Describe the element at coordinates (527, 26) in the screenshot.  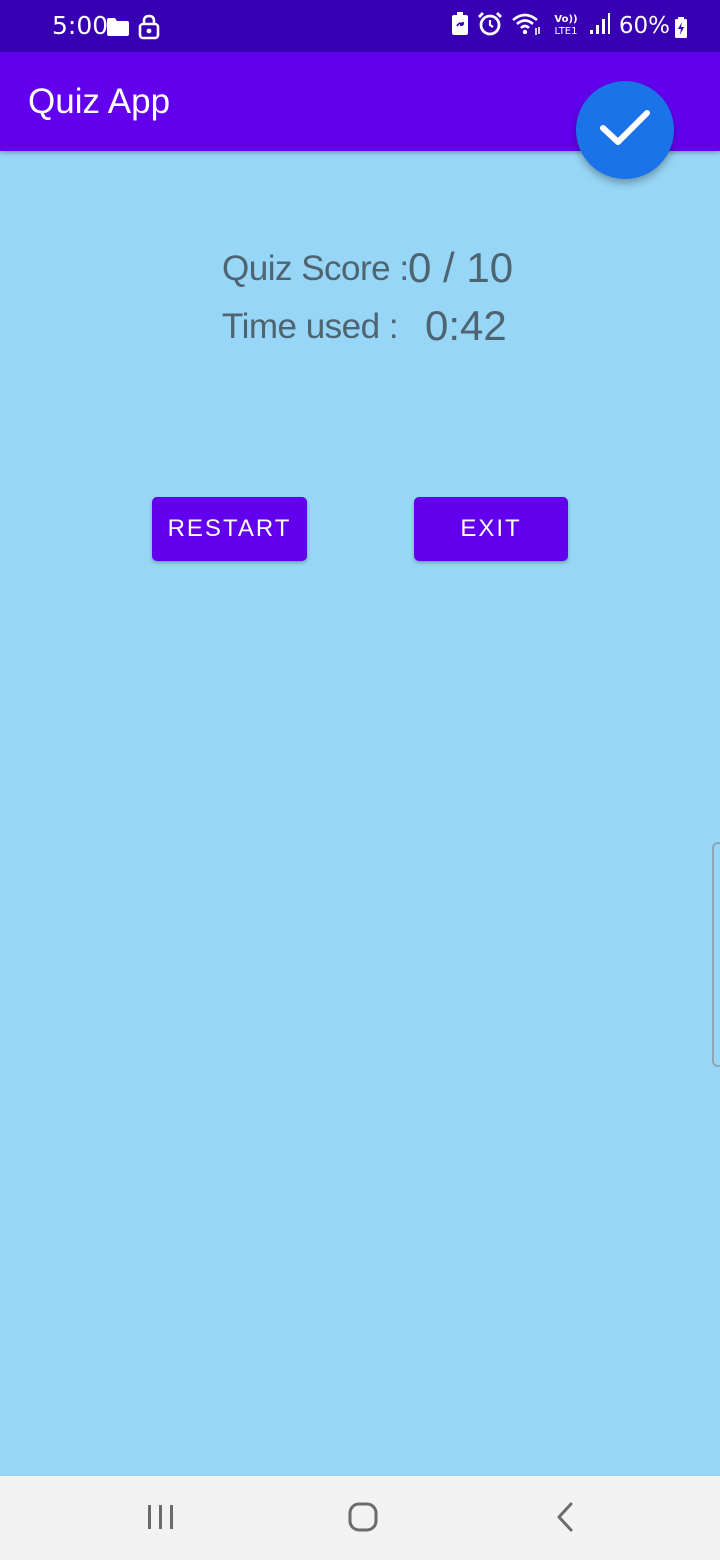
I see `wifi-icon` at that location.